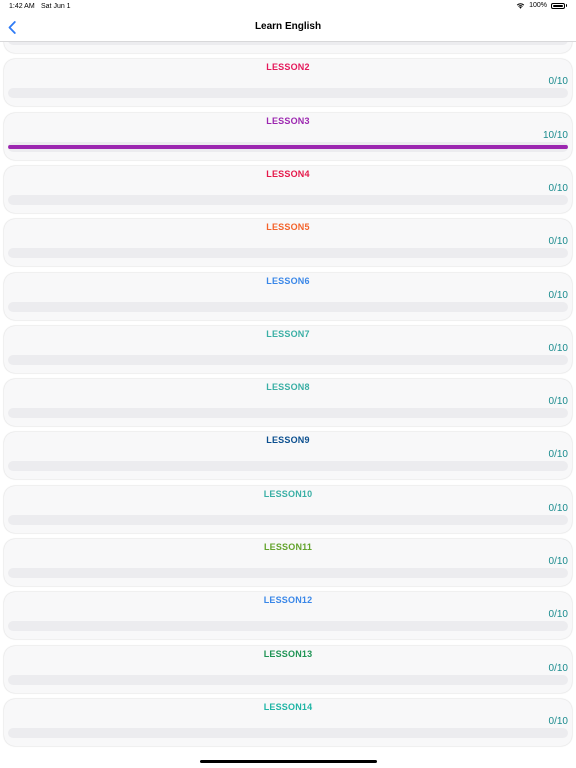 This screenshot has height=768, width=576. What do you see at coordinates (288, 349) in the screenshot?
I see `lesson-card: LESSON7 0/10` at bounding box center [288, 349].